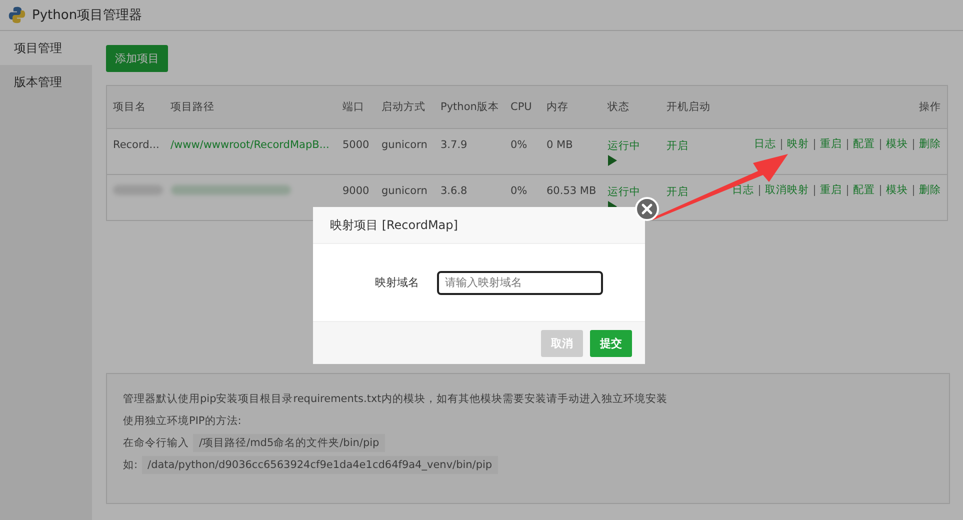 This screenshot has width=963, height=520. What do you see at coordinates (46, 82) in the screenshot?
I see `sidebar-item: 版本管理` at bounding box center [46, 82].